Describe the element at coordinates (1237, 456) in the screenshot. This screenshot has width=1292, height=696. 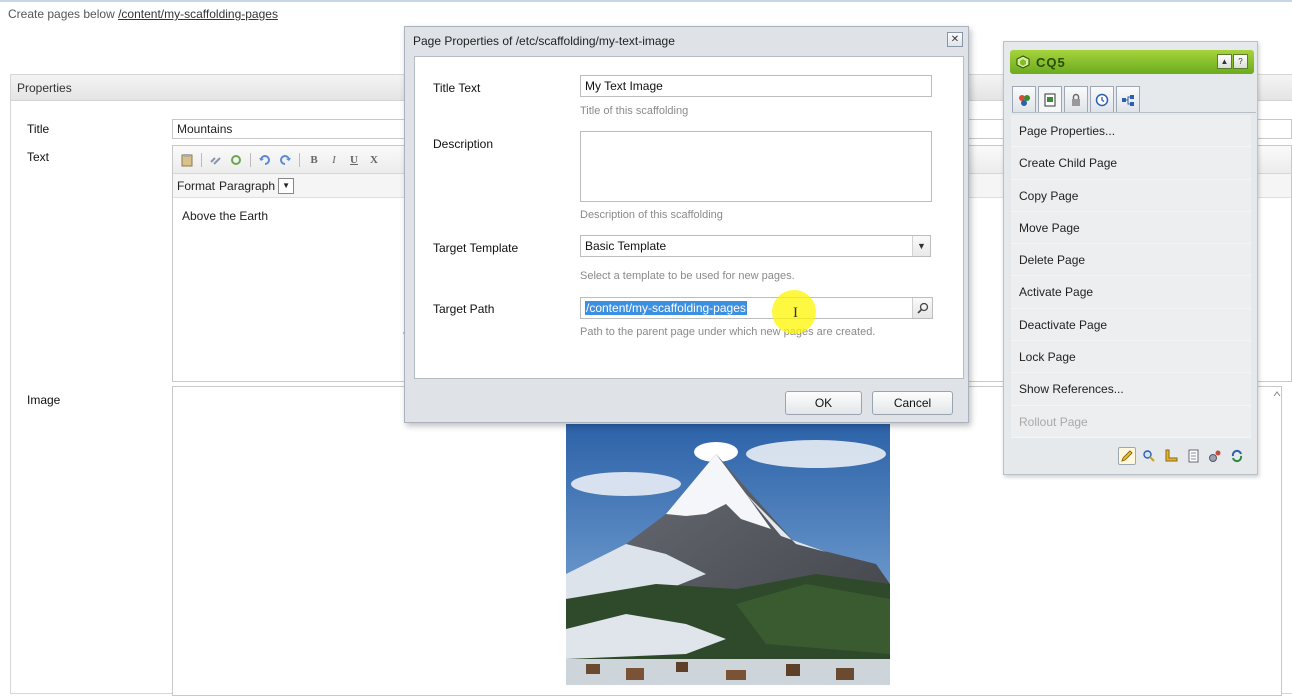
I see `refresh-icon` at that location.